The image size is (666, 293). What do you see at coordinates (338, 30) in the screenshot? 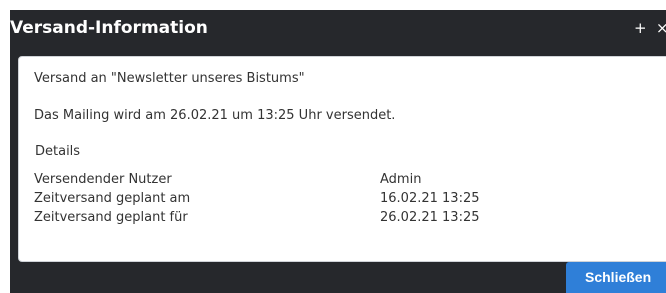
I see `dialog-titlebar: Versand-Information + ×` at bounding box center [338, 30].